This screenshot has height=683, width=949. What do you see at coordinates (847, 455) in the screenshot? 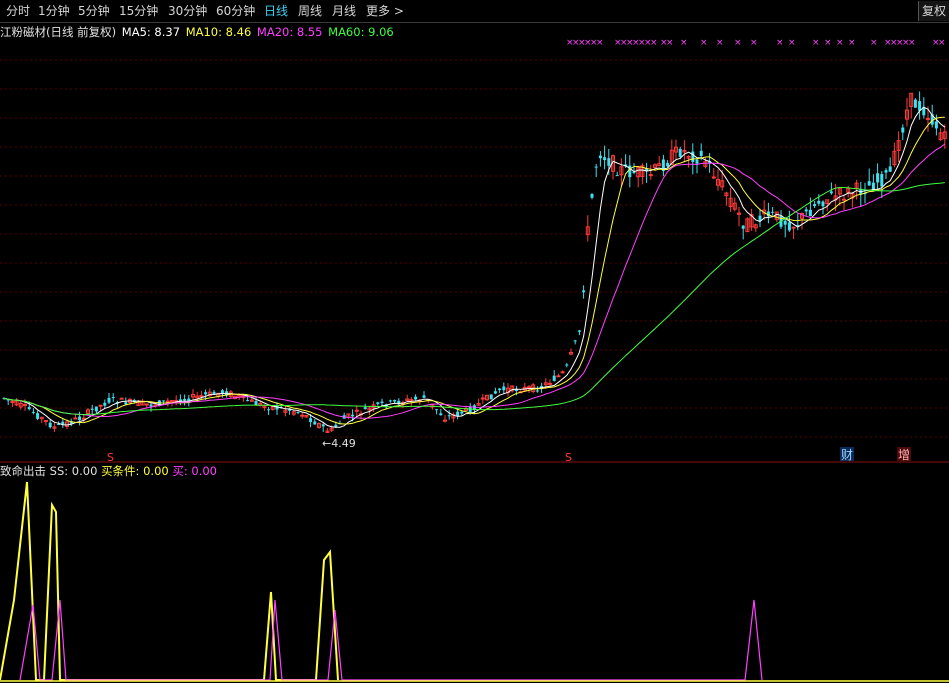
I see `finance-marker: 财` at bounding box center [847, 455].